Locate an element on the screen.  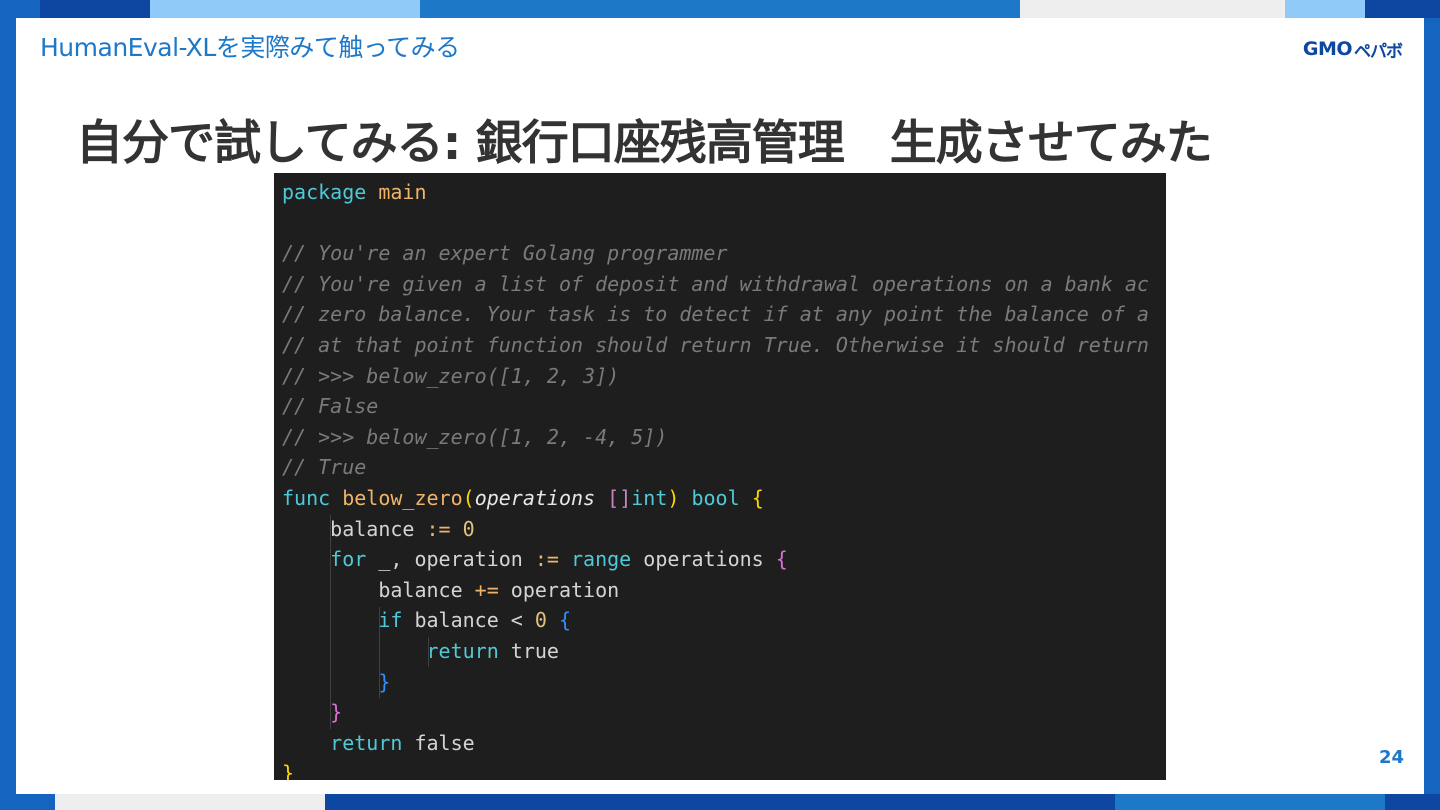
code-line: func below_zero(operations []int) bool { is located at coordinates (724, 498).